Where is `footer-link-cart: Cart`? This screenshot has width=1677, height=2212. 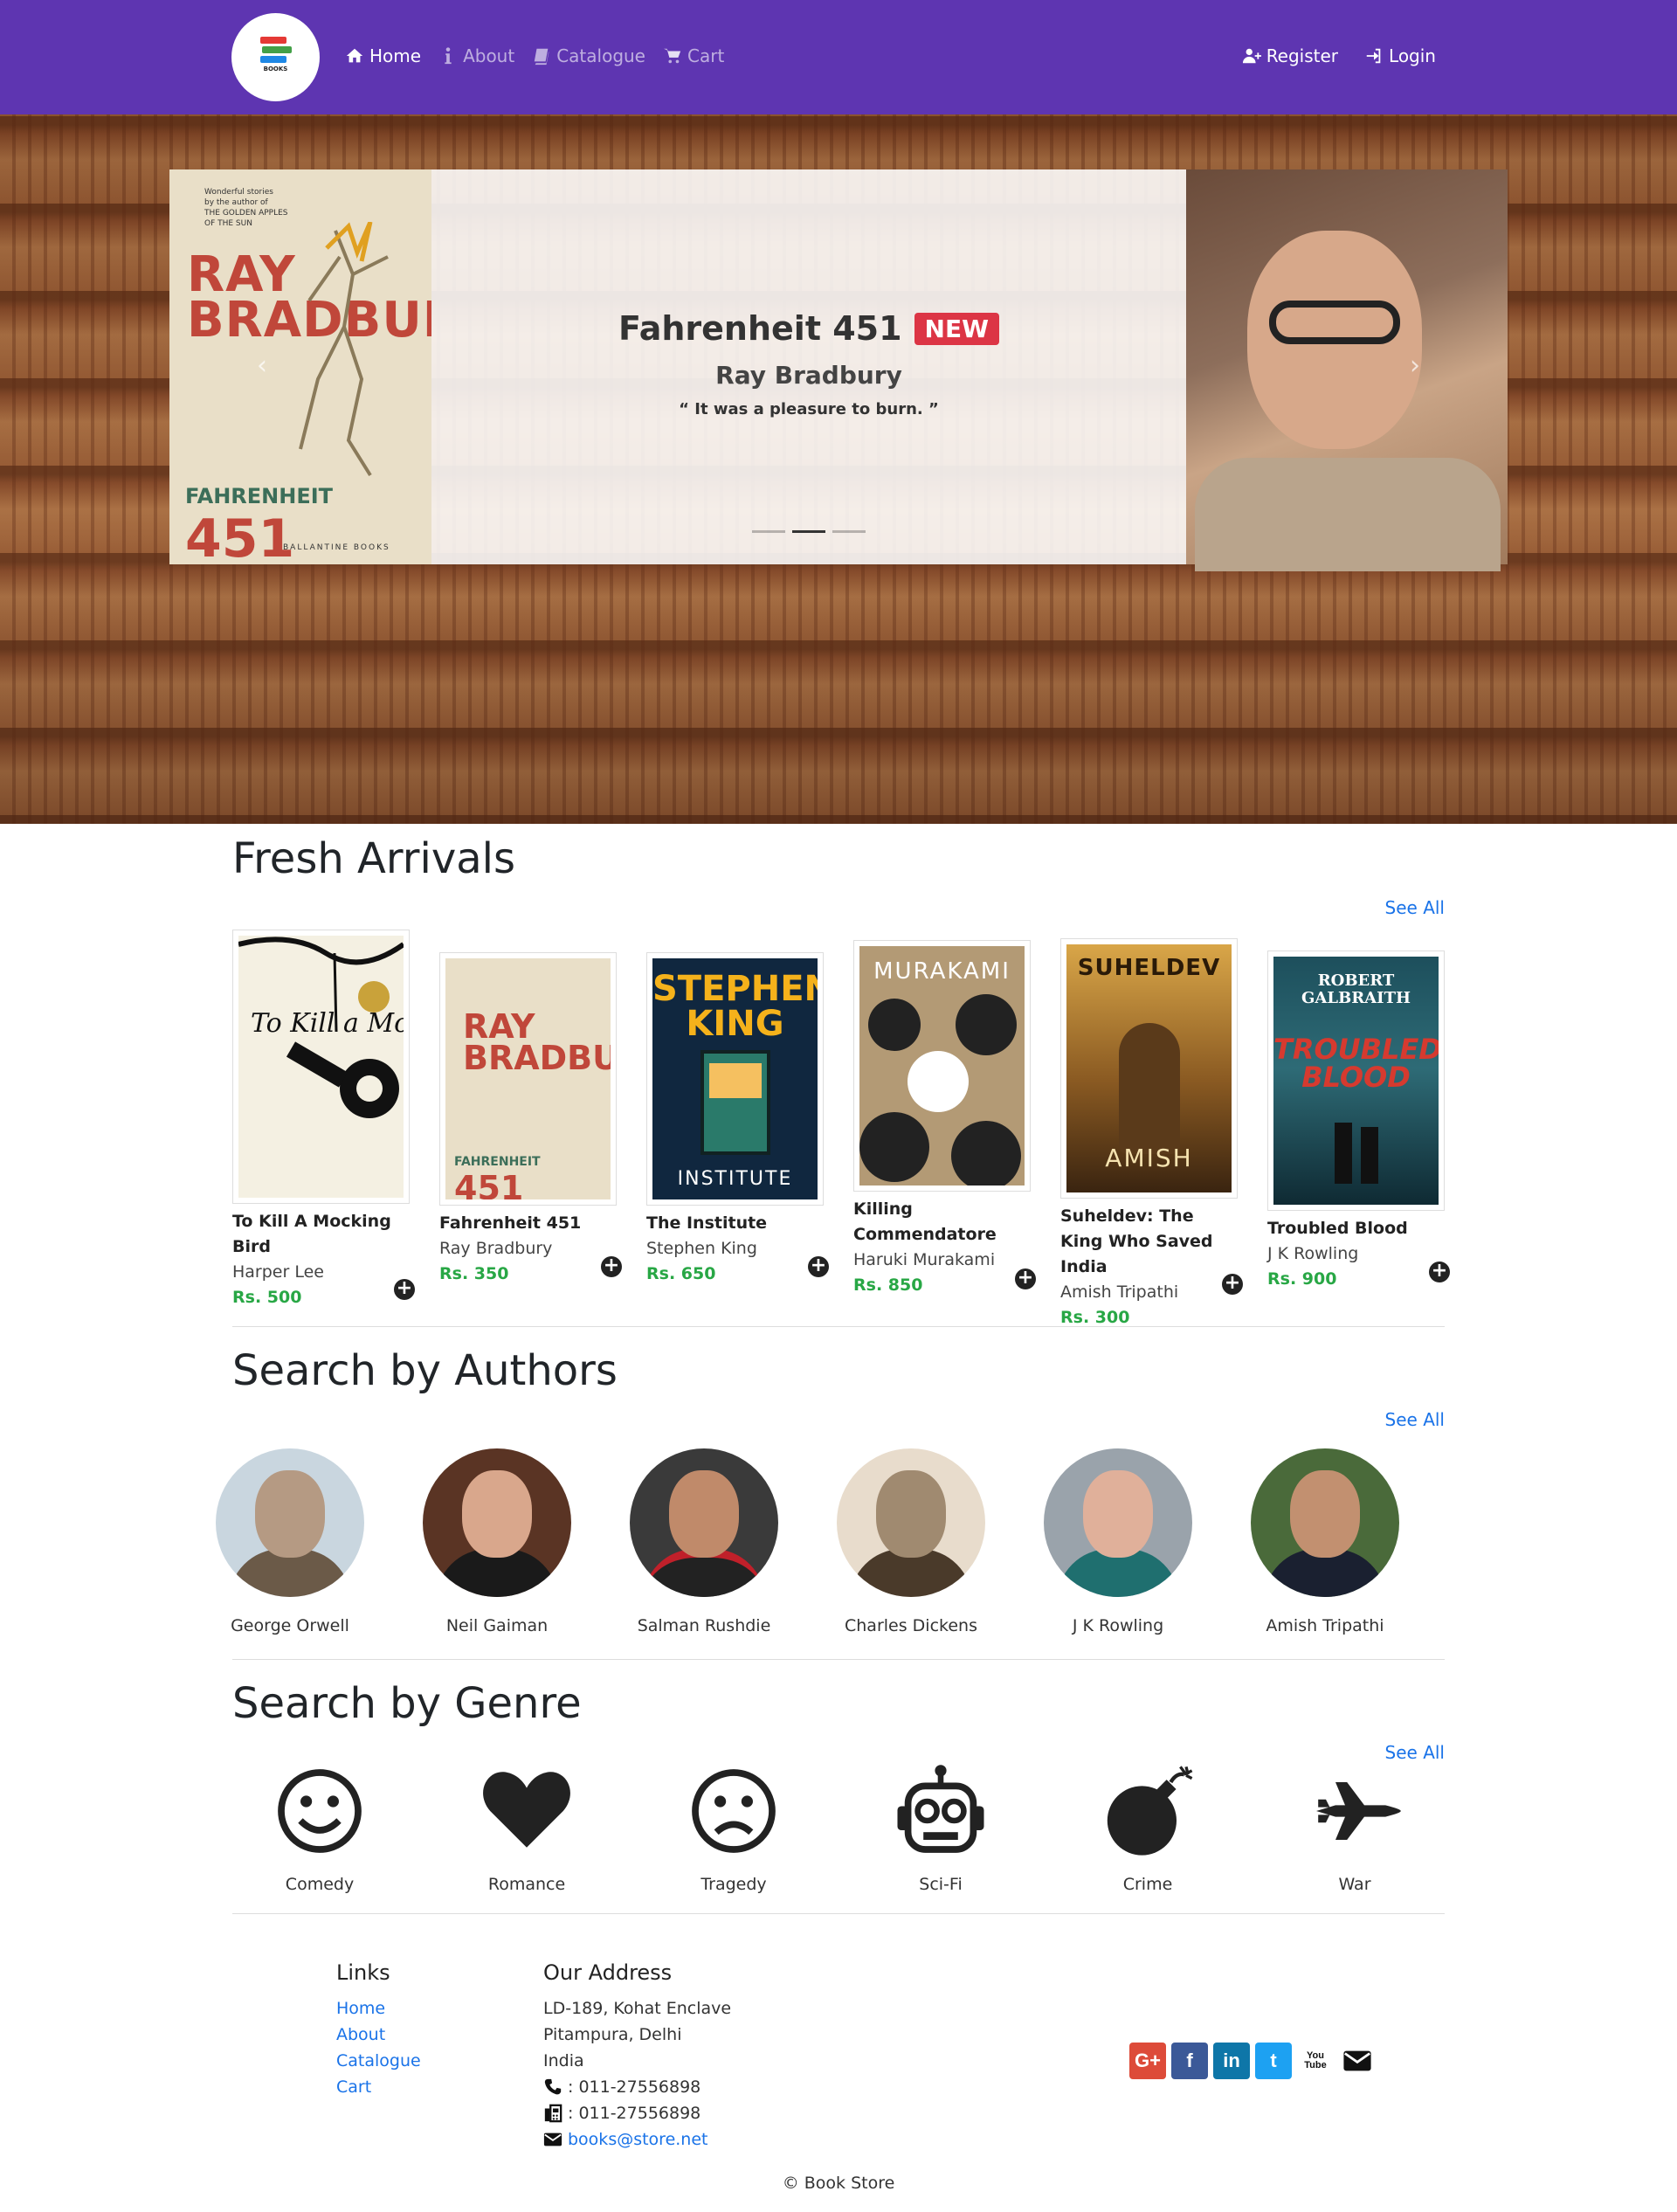
footer-link-cart: Cart is located at coordinates (378, 2087).